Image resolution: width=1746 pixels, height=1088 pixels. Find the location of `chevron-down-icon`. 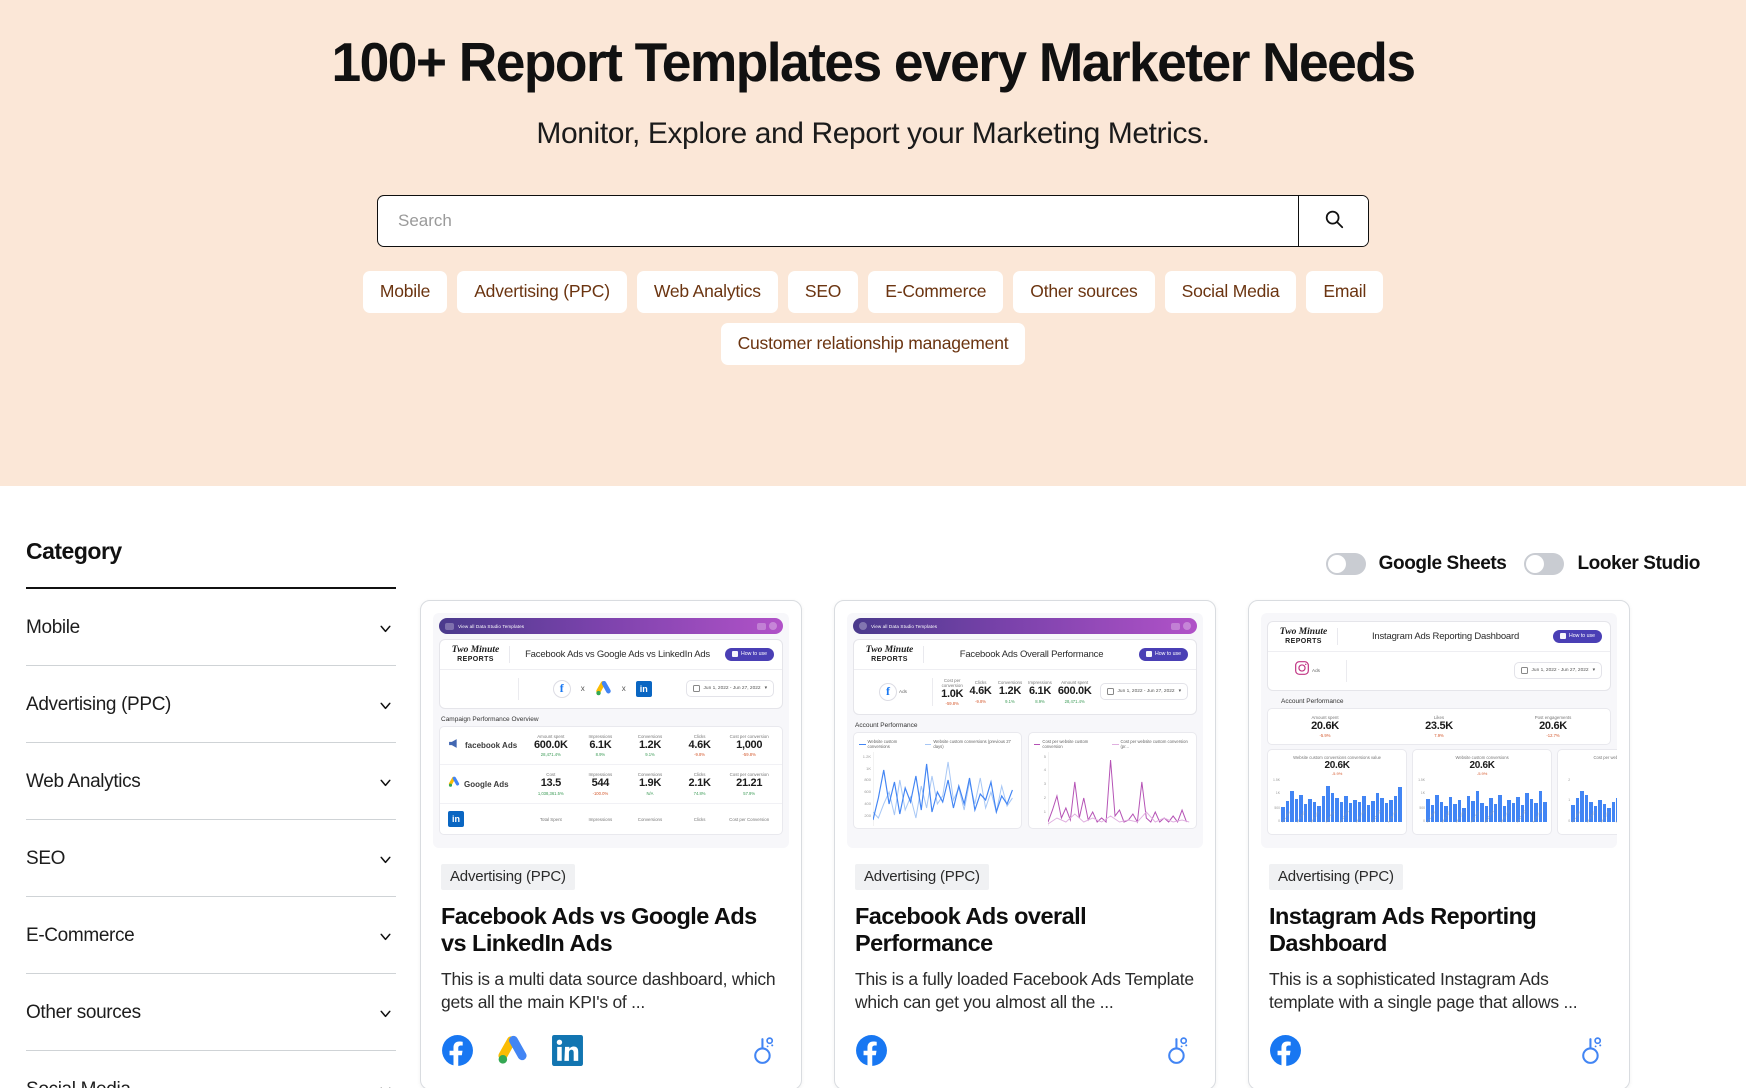

chevron-down-icon is located at coordinates (385, 628).